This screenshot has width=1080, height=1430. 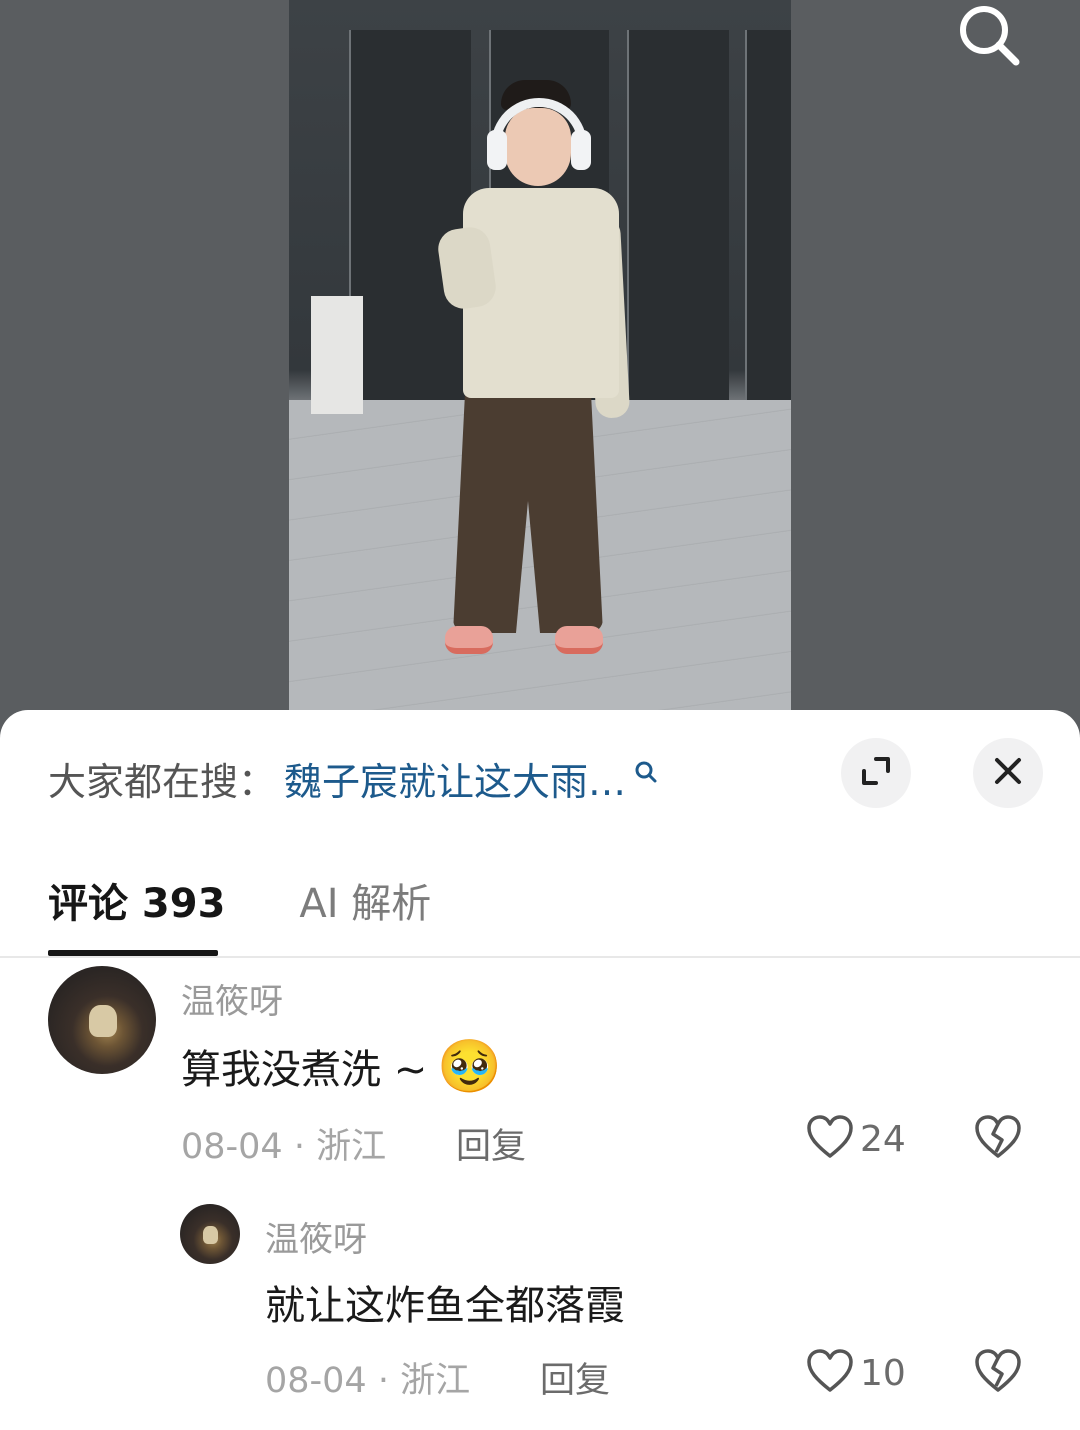 I want to click on like-count: 10, so click(x=883, y=1373).